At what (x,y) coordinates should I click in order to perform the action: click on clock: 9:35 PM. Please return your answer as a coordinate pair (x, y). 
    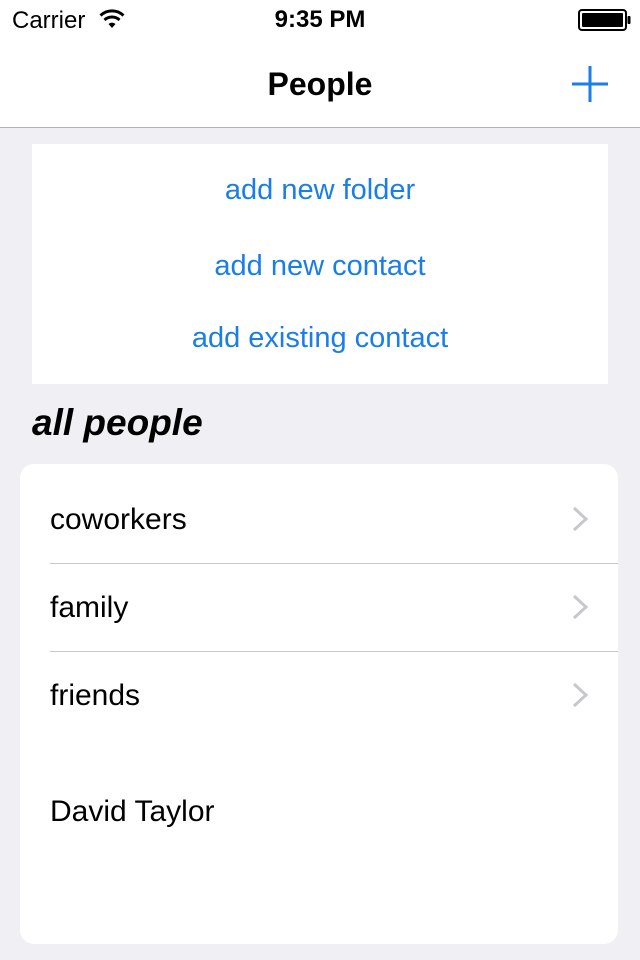
    Looking at the image, I should click on (320, 19).